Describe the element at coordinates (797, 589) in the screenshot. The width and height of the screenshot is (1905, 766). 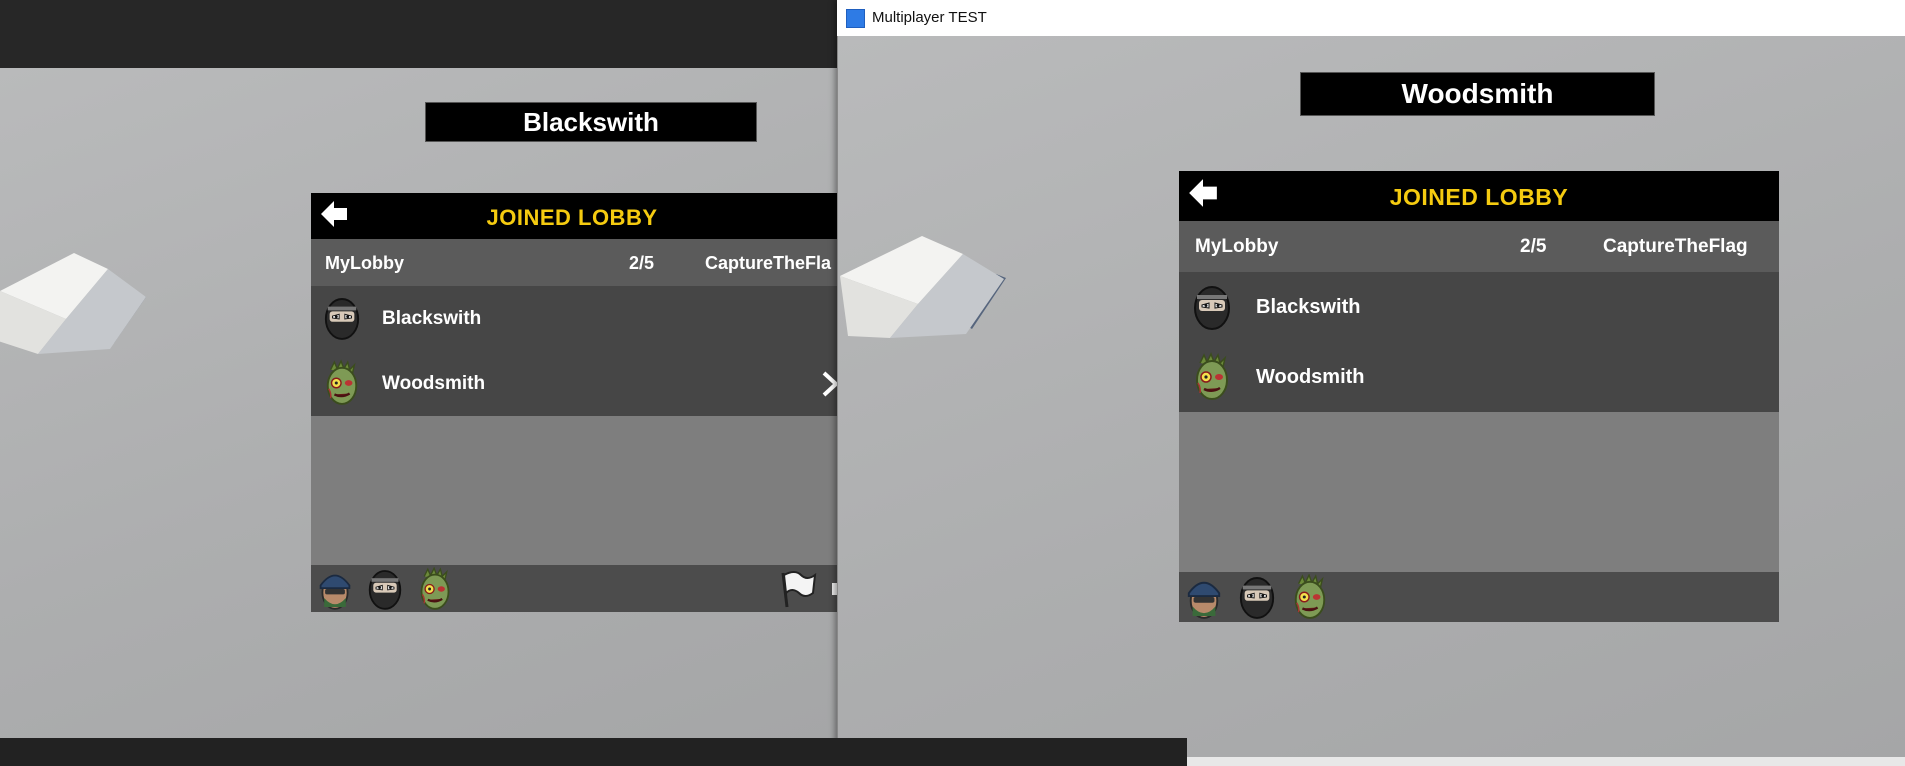
I see `flag-icon` at that location.